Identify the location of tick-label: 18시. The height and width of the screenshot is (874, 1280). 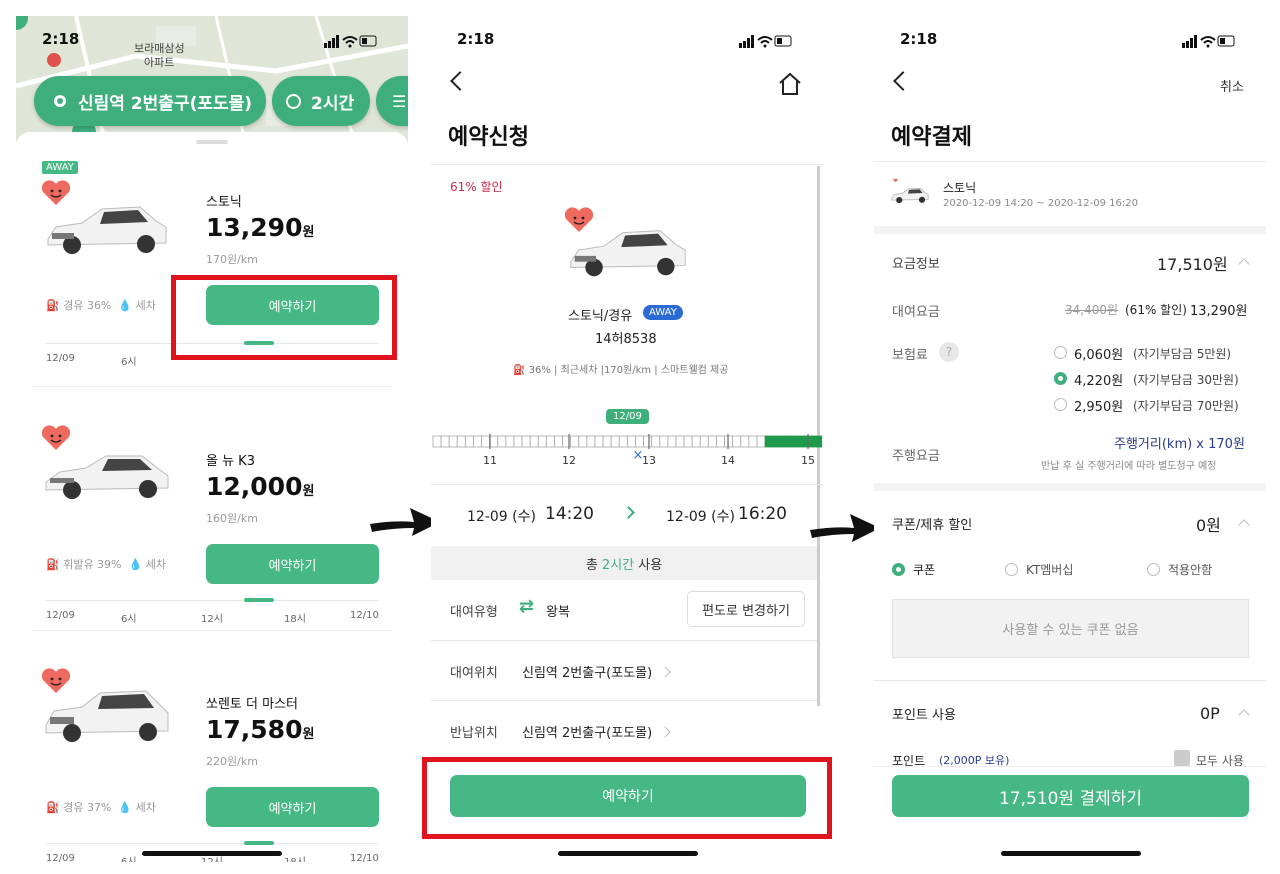
(295, 619).